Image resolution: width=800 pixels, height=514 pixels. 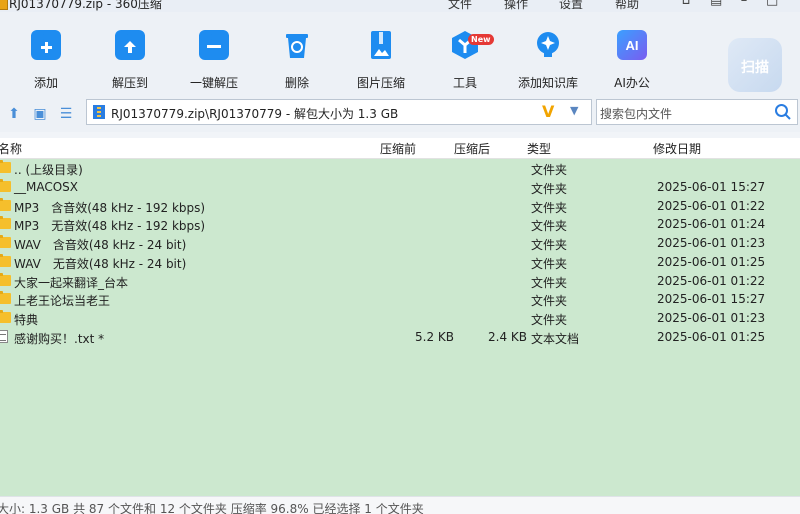 What do you see at coordinates (214, 45) in the screenshot?
I see `one-click-extract-icon` at bounding box center [214, 45].